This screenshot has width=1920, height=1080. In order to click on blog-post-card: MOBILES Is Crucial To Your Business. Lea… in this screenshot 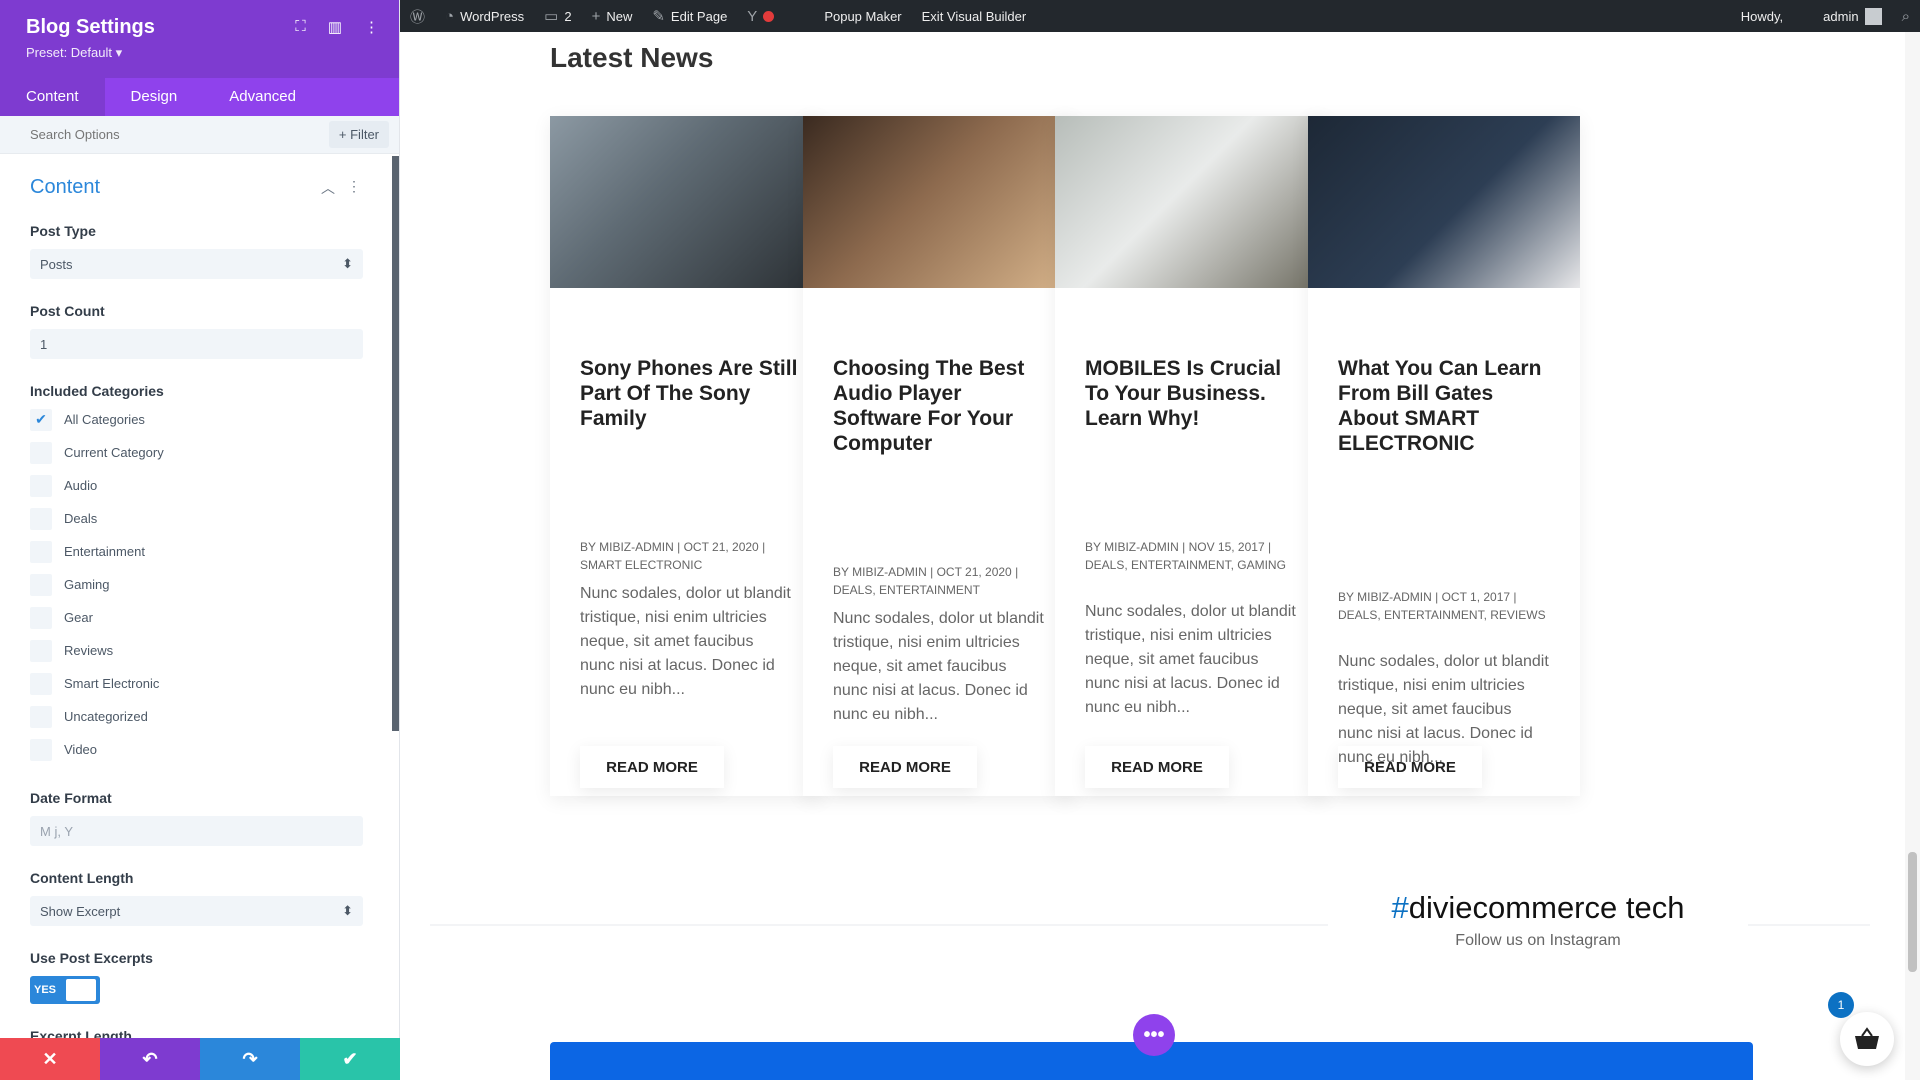, I will do `click(1191, 456)`.